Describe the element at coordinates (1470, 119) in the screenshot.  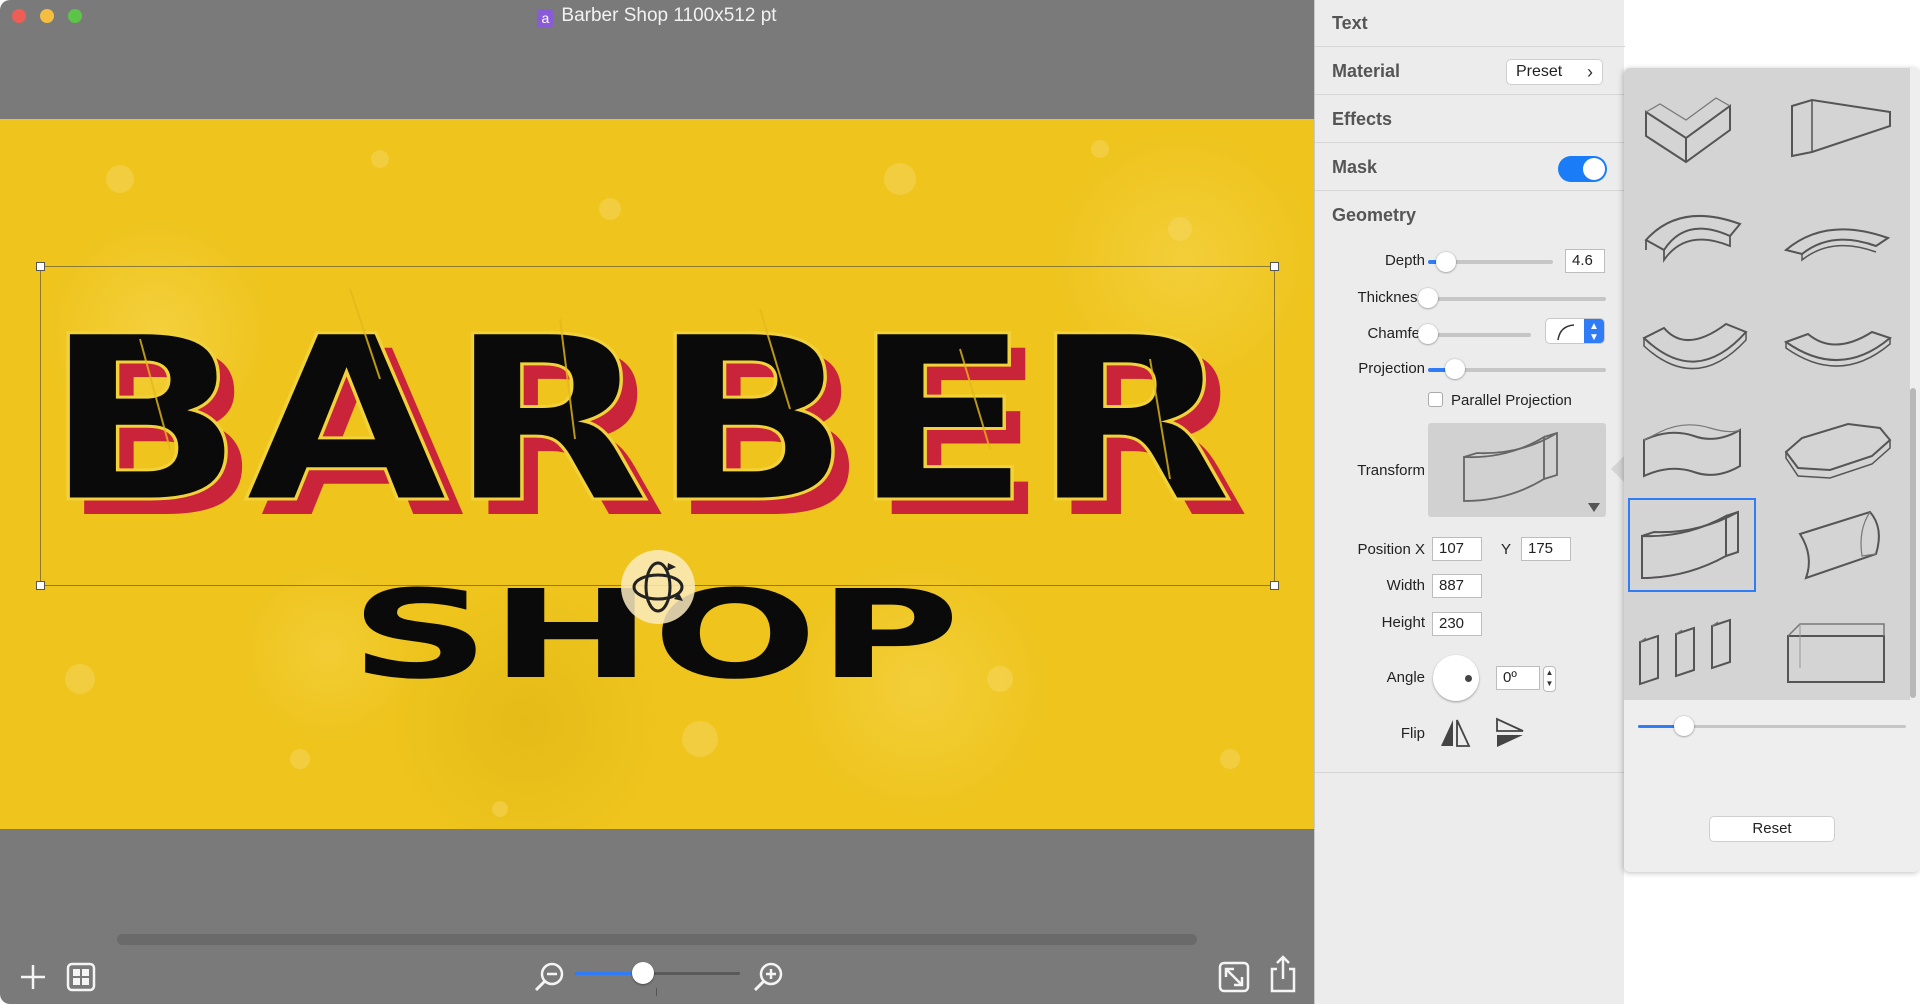
I see `section-effects: Effects` at that location.